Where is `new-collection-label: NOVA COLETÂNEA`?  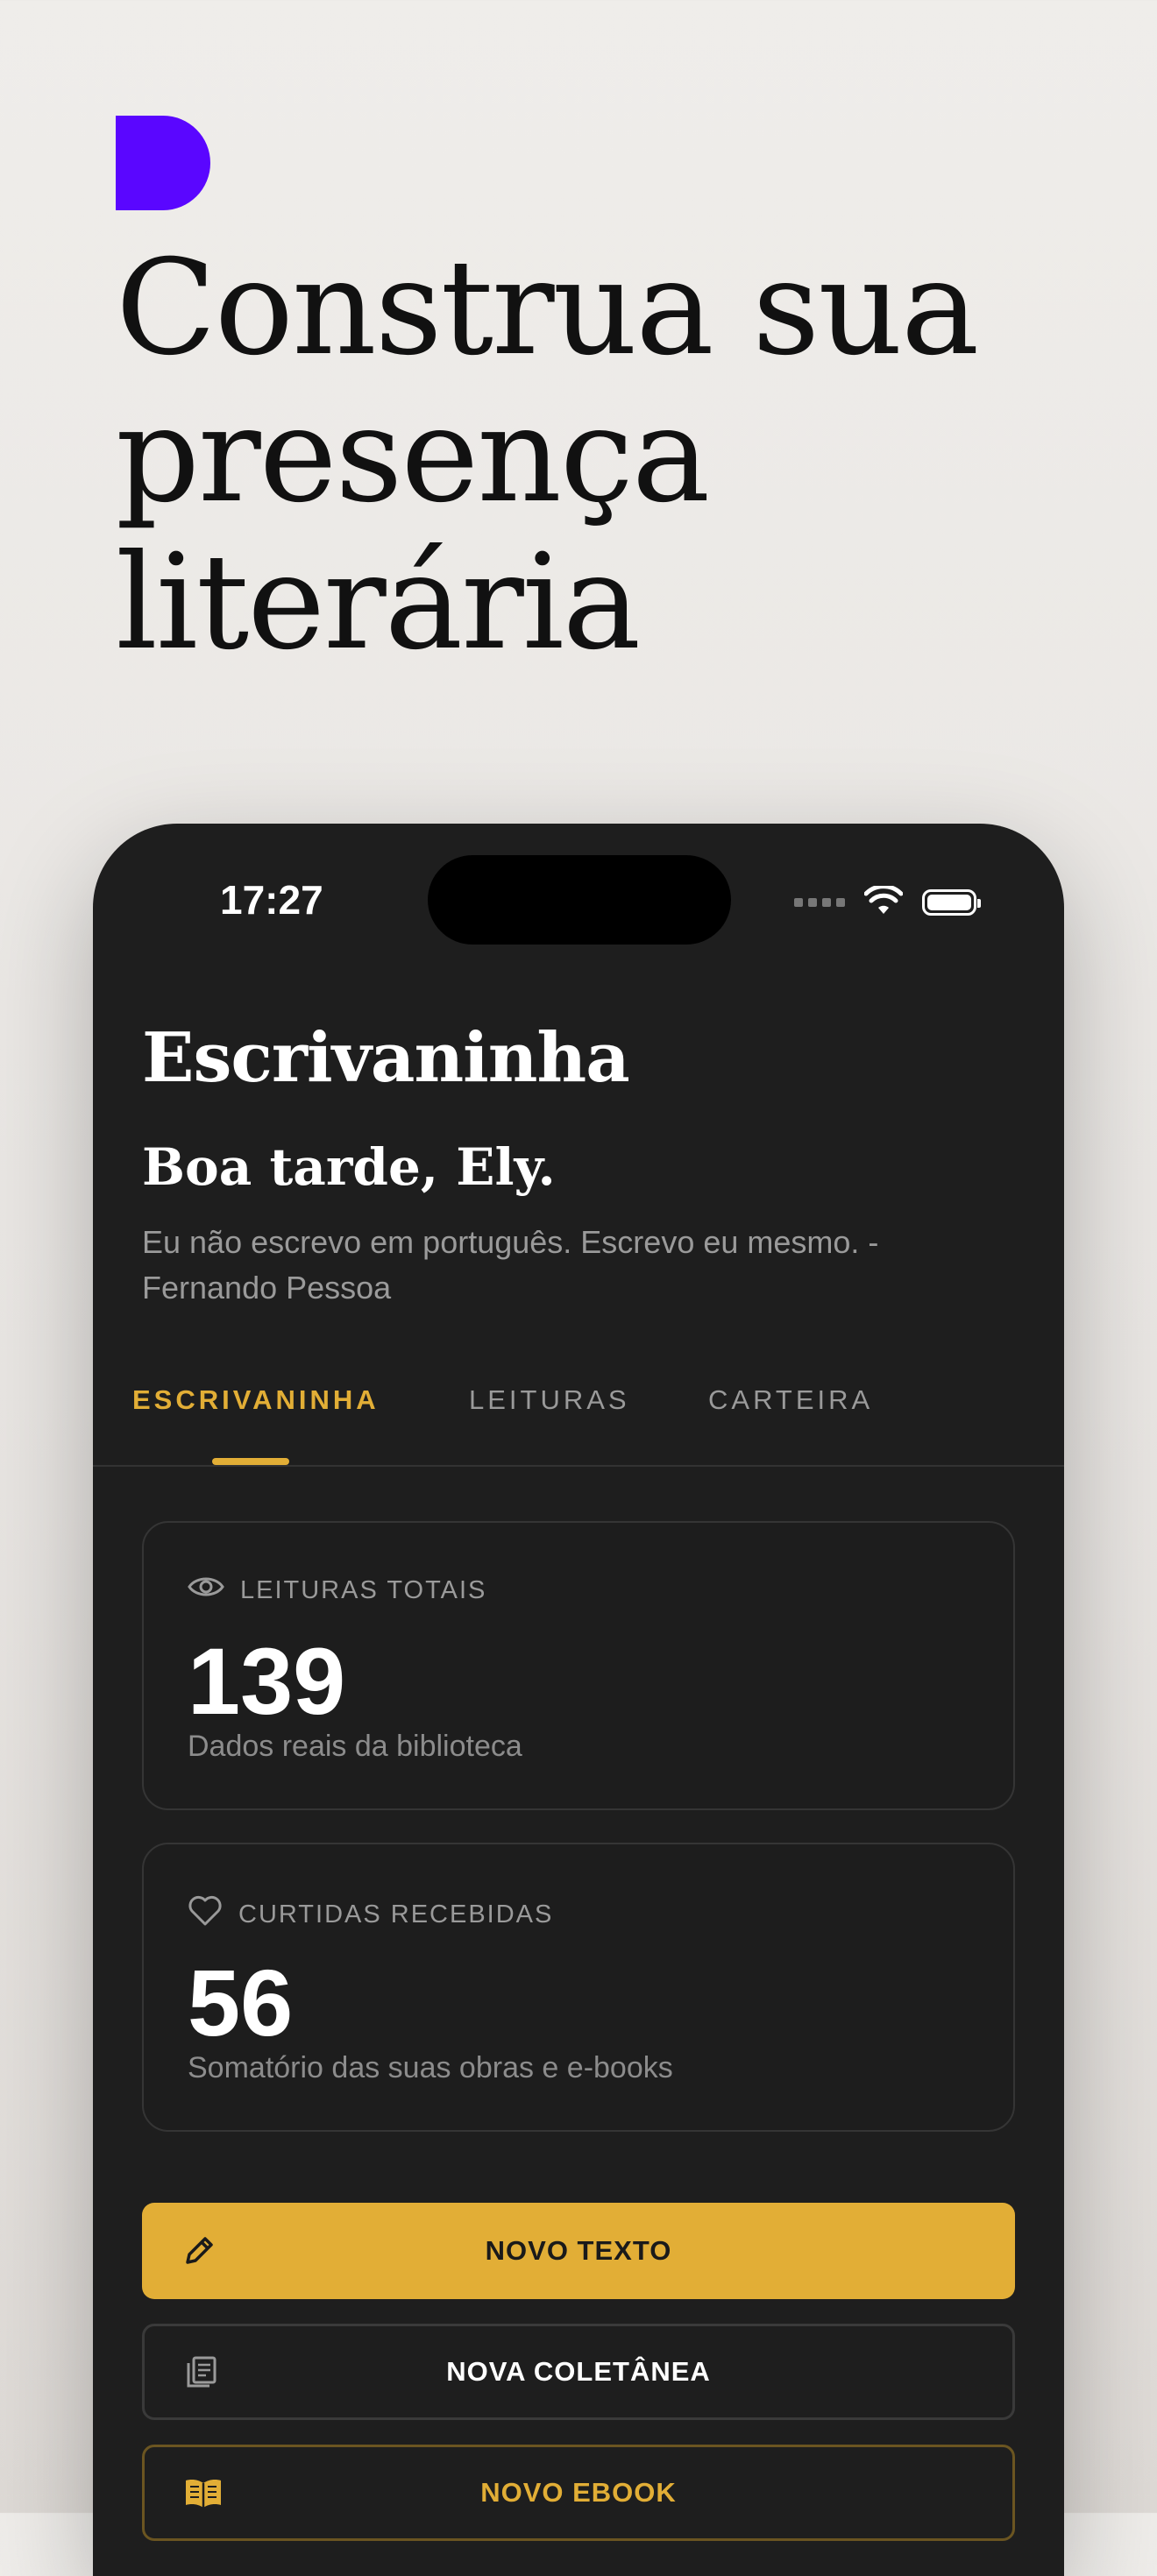
new-collection-label: NOVA COLETÂNEA is located at coordinates (578, 2371).